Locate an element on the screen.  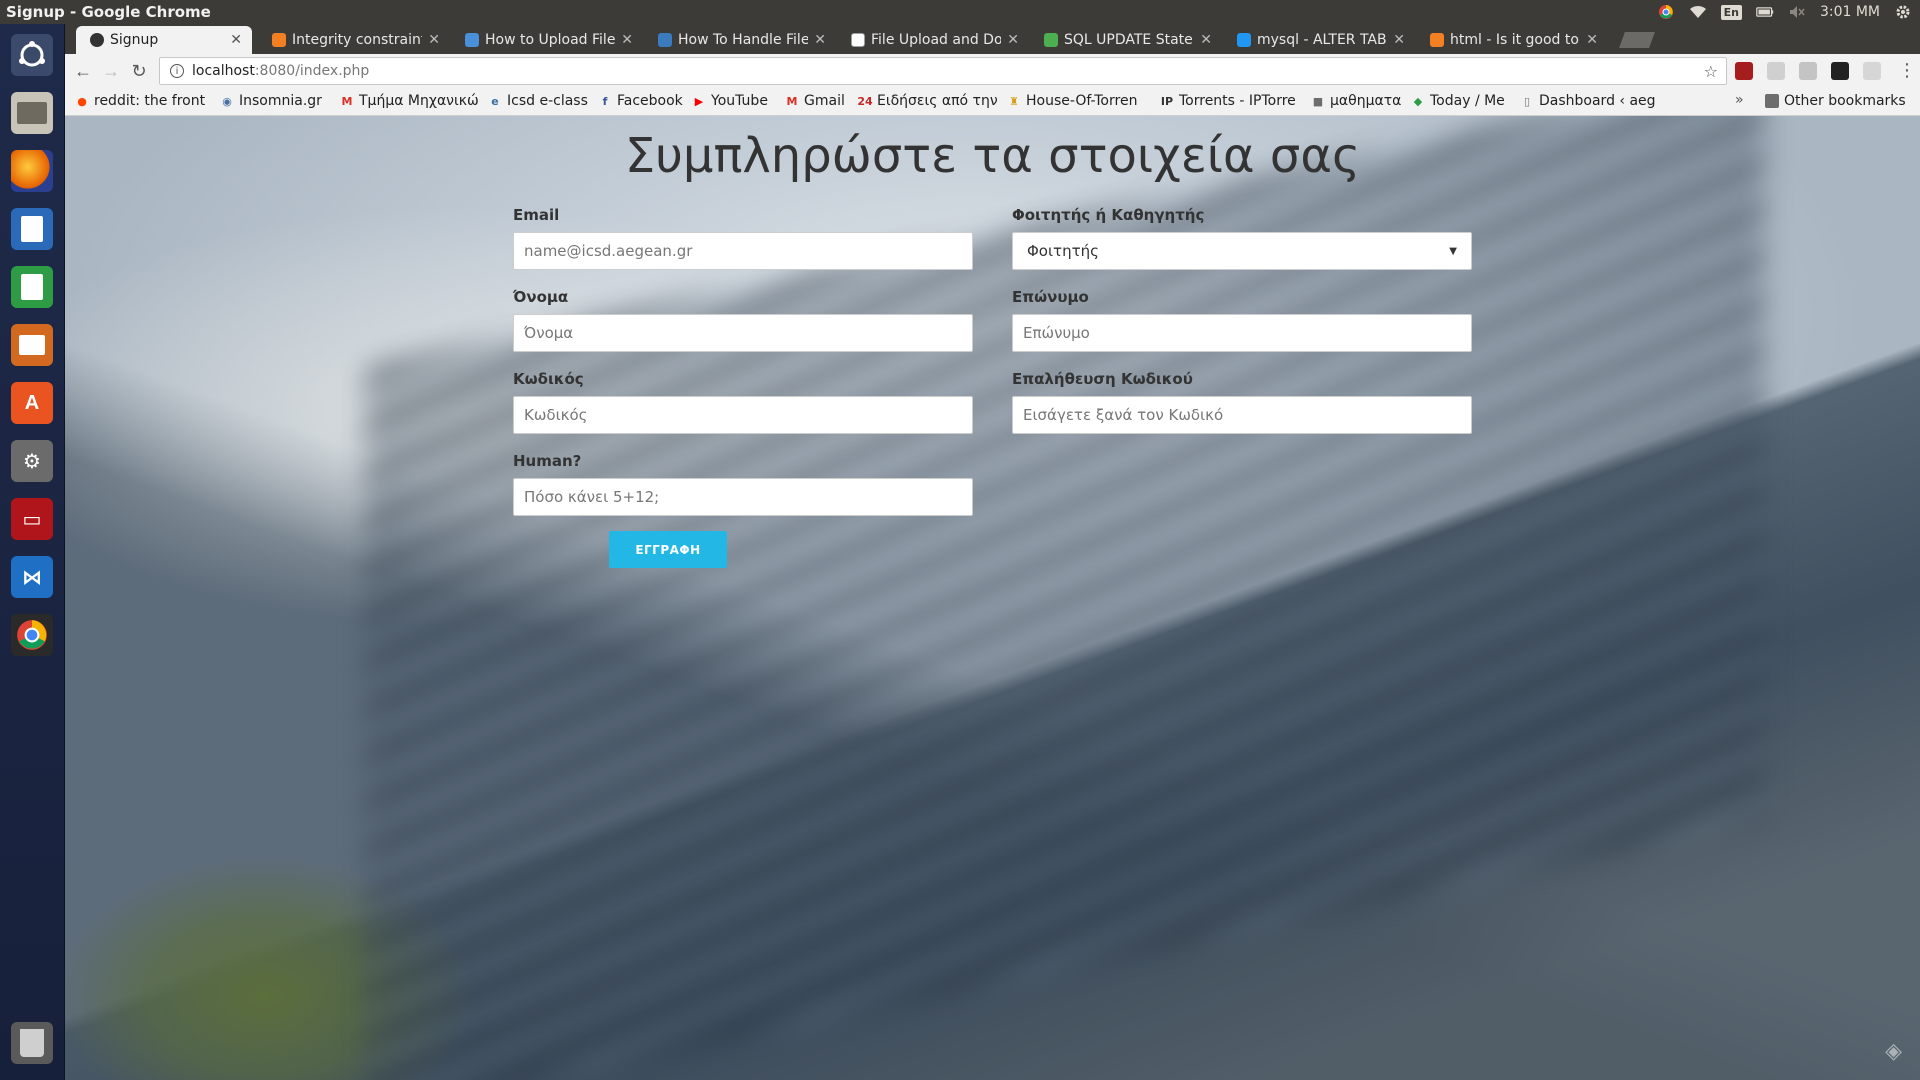
bookmark-item: M Τμήμα Μηχανικώ is located at coordinates (409, 101).